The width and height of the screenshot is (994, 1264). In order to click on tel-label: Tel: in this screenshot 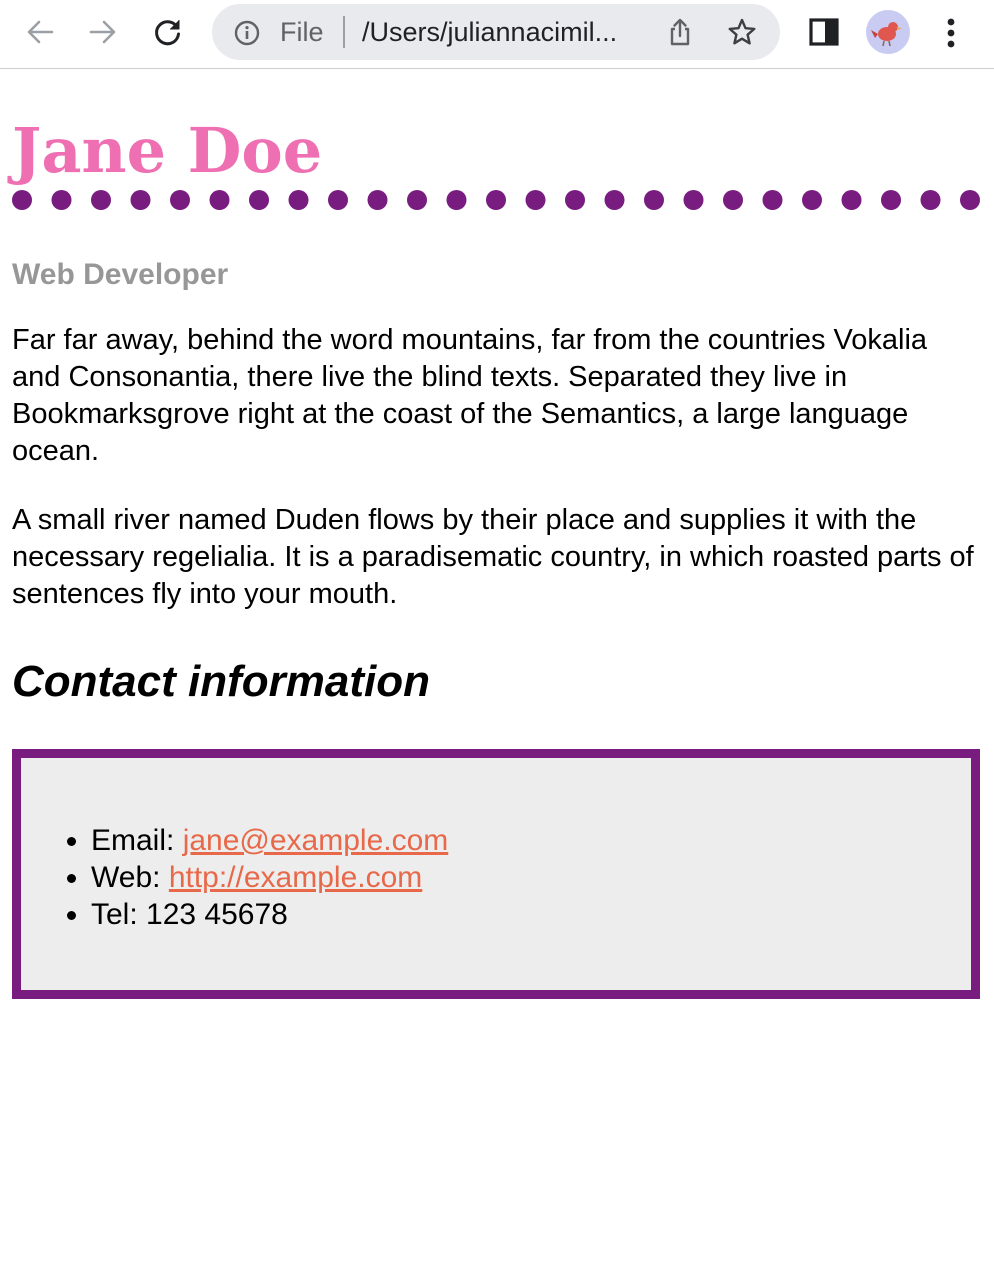, I will do `click(119, 914)`.